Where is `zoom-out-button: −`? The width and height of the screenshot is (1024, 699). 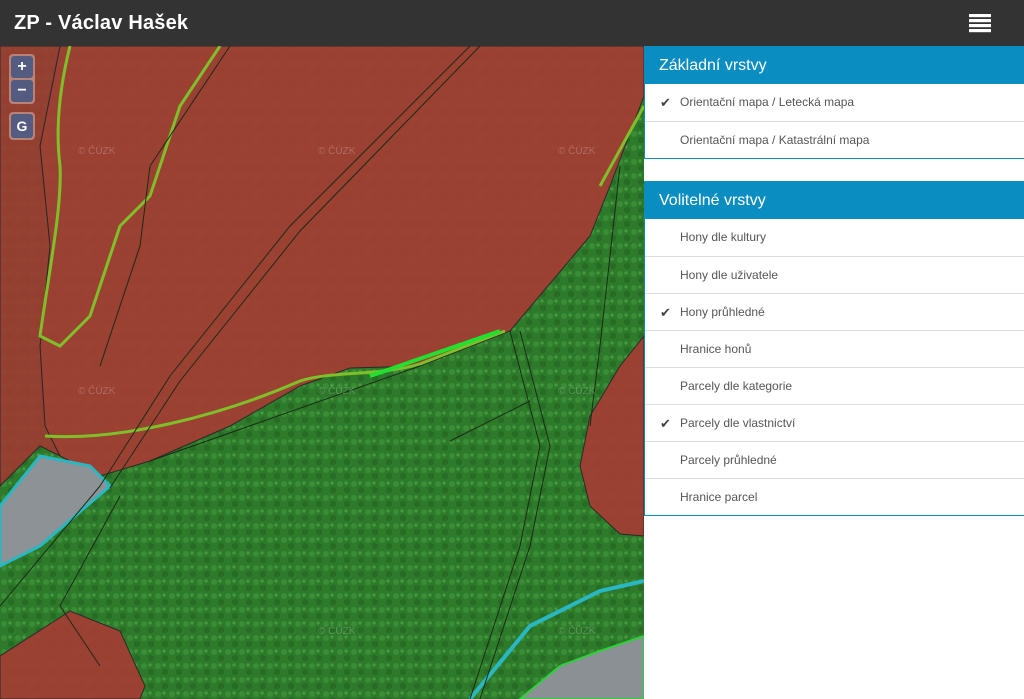
zoom-out-button: − is located at coordinates (22, 91).